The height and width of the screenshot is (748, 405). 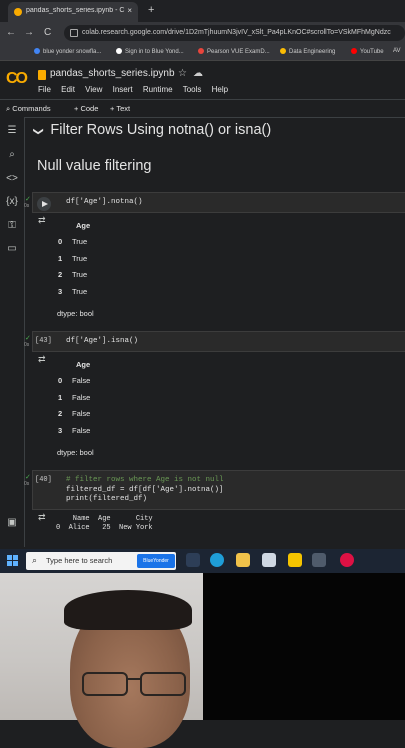 I want to click on presenter-hair, so click(x=128, y=610).